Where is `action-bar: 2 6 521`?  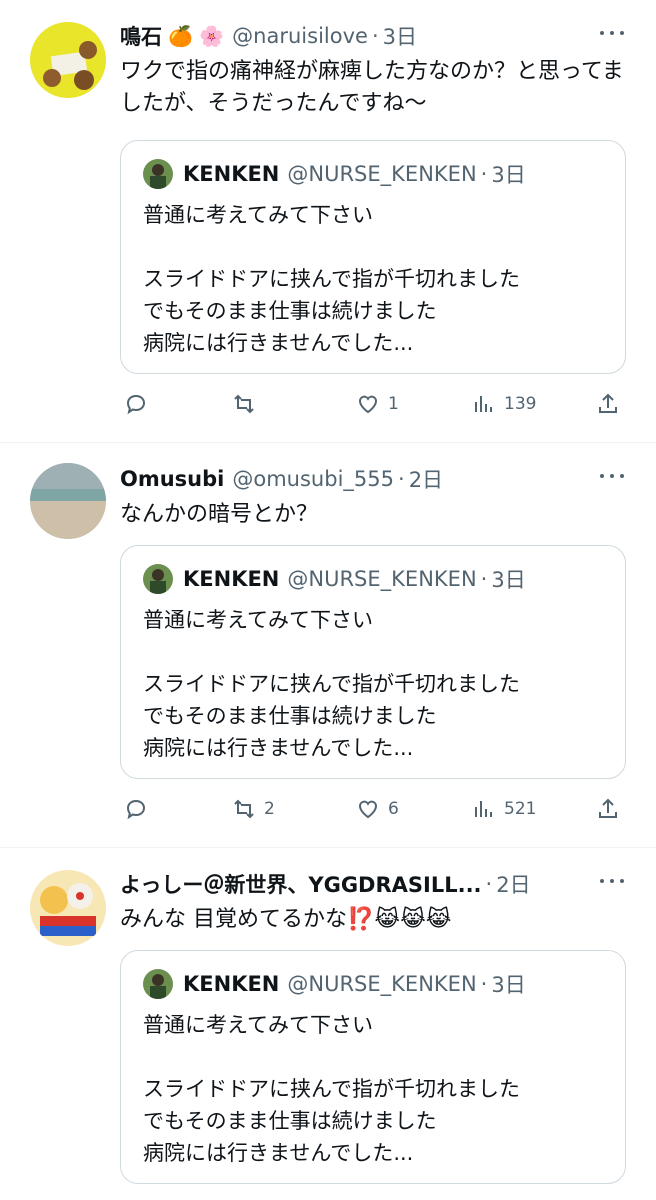 action-bar: 2 6 521 is located at coordinates (373, 814).